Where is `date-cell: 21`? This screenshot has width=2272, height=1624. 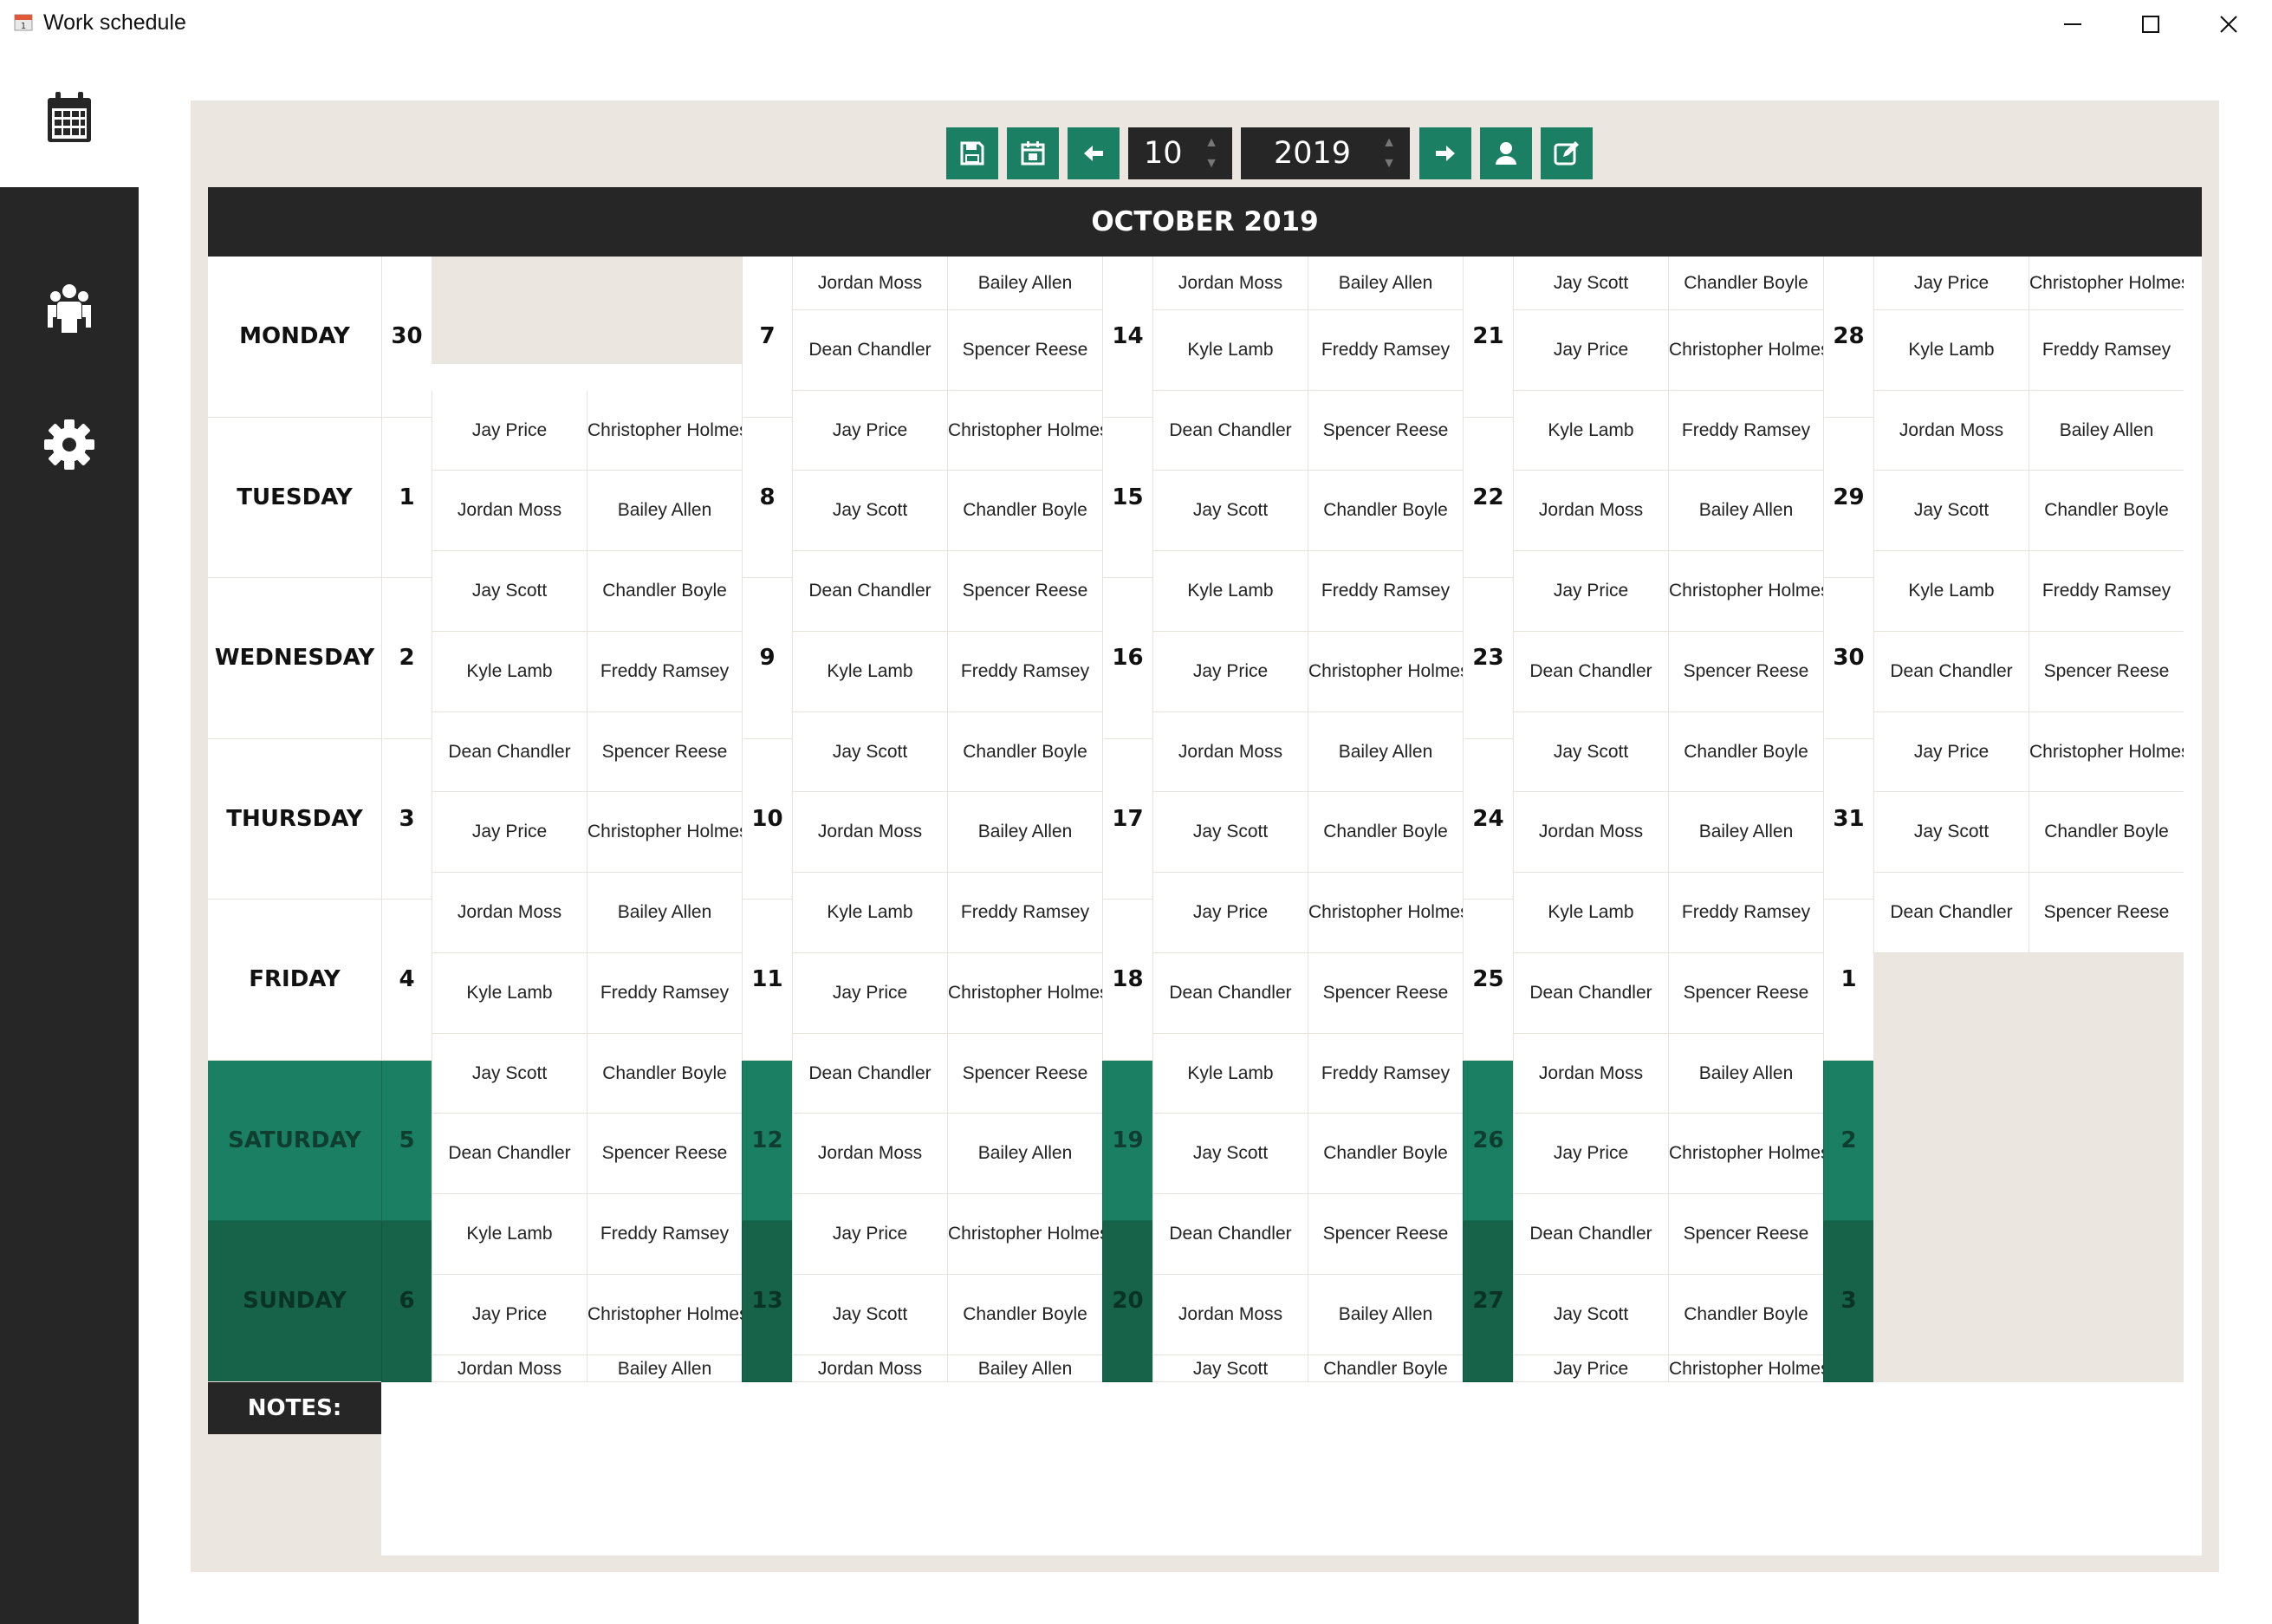 date-cell: 21 is located at coordinates (1488, 337).